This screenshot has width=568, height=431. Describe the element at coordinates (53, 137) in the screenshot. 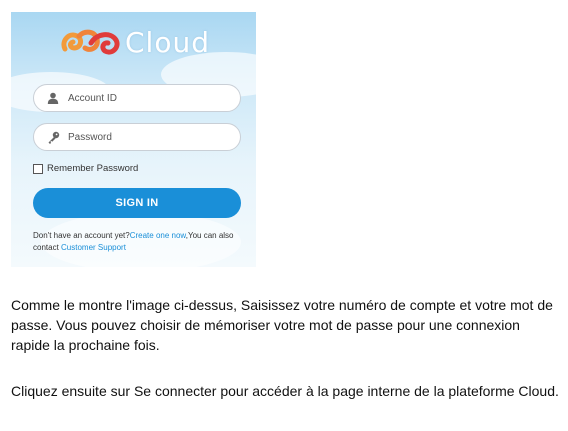

I see `key-icon` at that location.